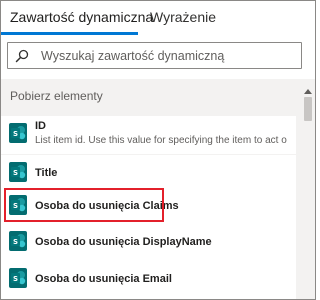  What do you see at coordinates (123, 242) in the screenshot?
I see `item-title: Osoba do usunięcia DisplayName` at bounding box center [123, 242].